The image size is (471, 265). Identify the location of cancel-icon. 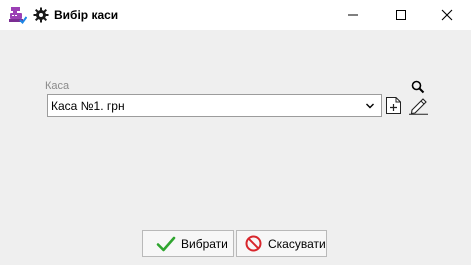
(253, 243).